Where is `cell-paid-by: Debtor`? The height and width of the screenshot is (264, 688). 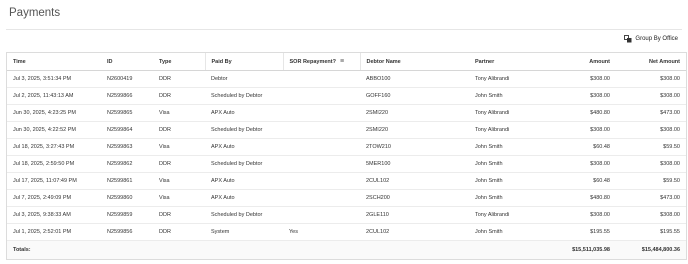 cell-paid-by: Debtor is located at coordinates (244, 79).